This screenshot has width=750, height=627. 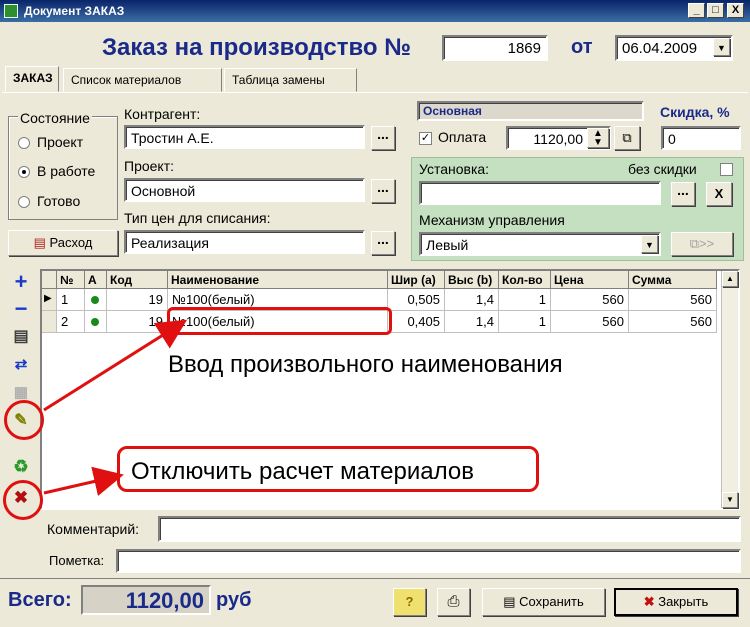 I want to click on note-label: Пометка:, so click(x=77, y=560).